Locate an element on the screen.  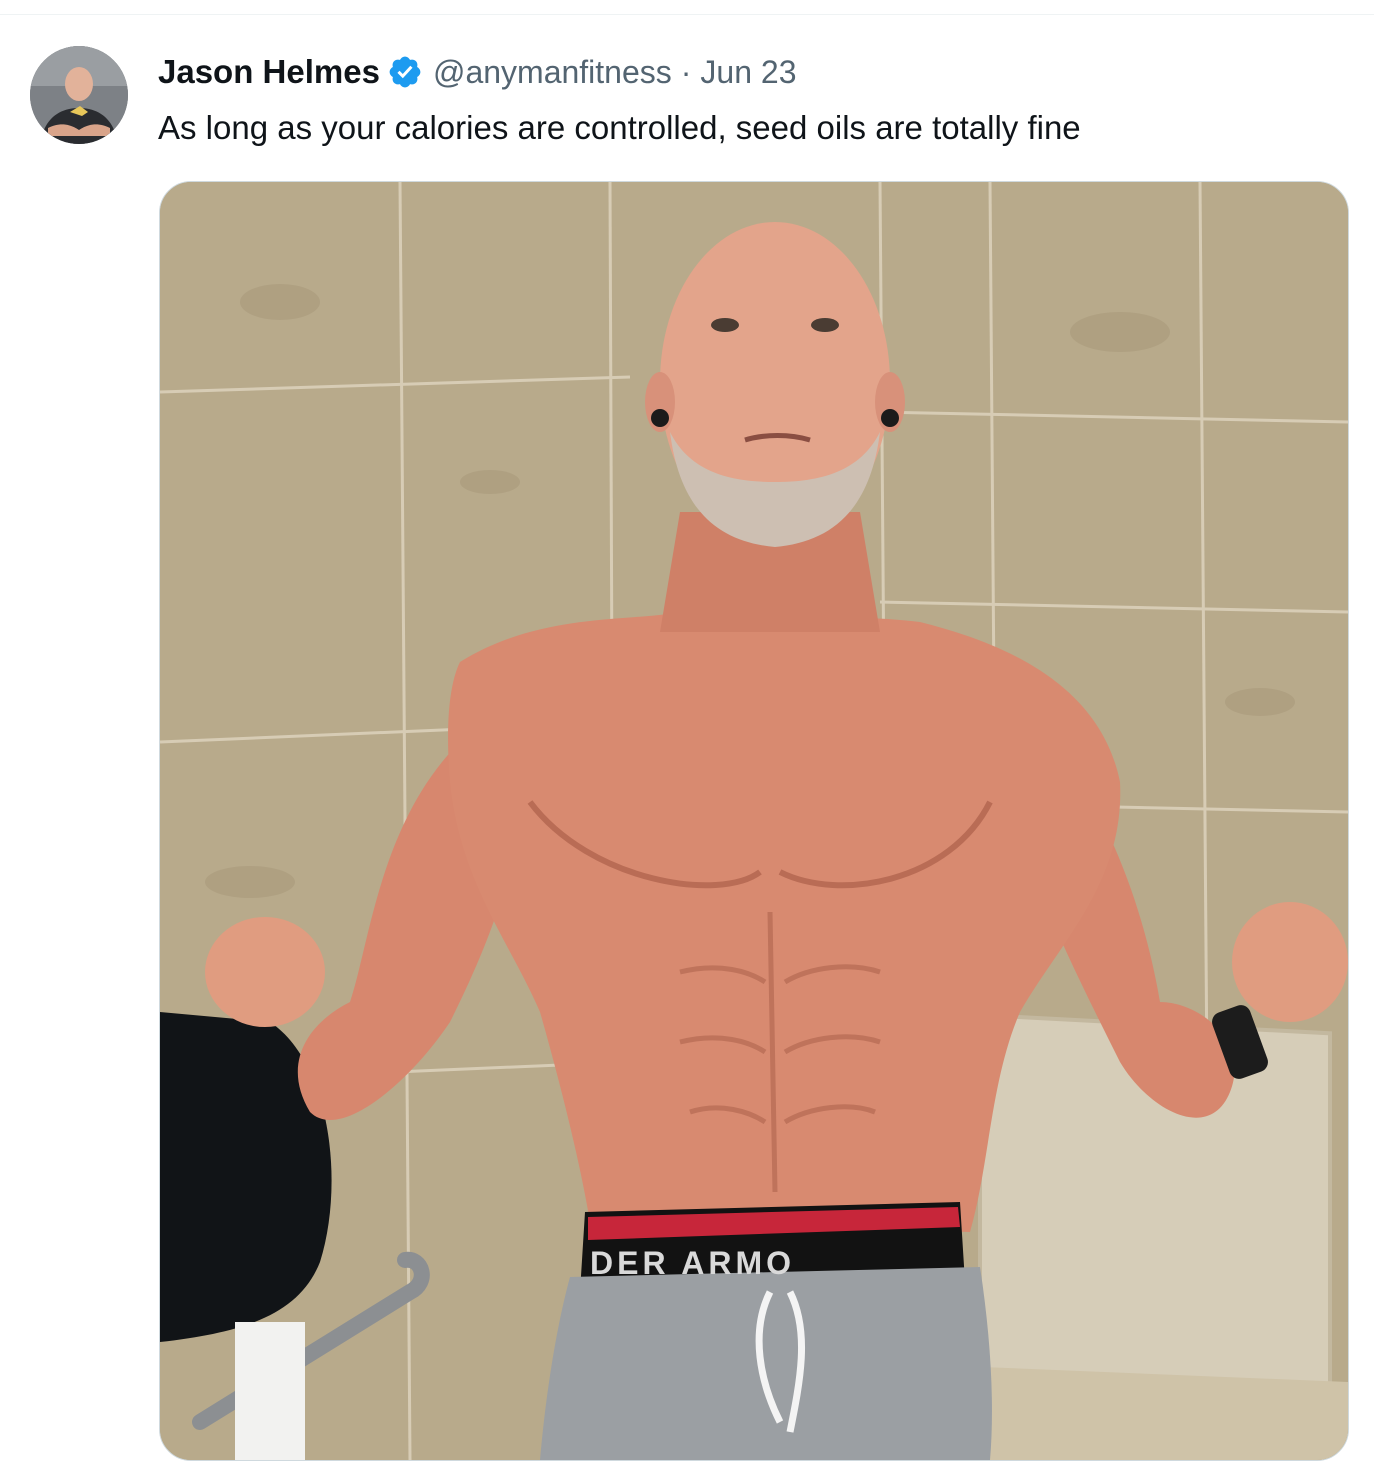
verified-badge-icon is located at coordinates (405, 72).